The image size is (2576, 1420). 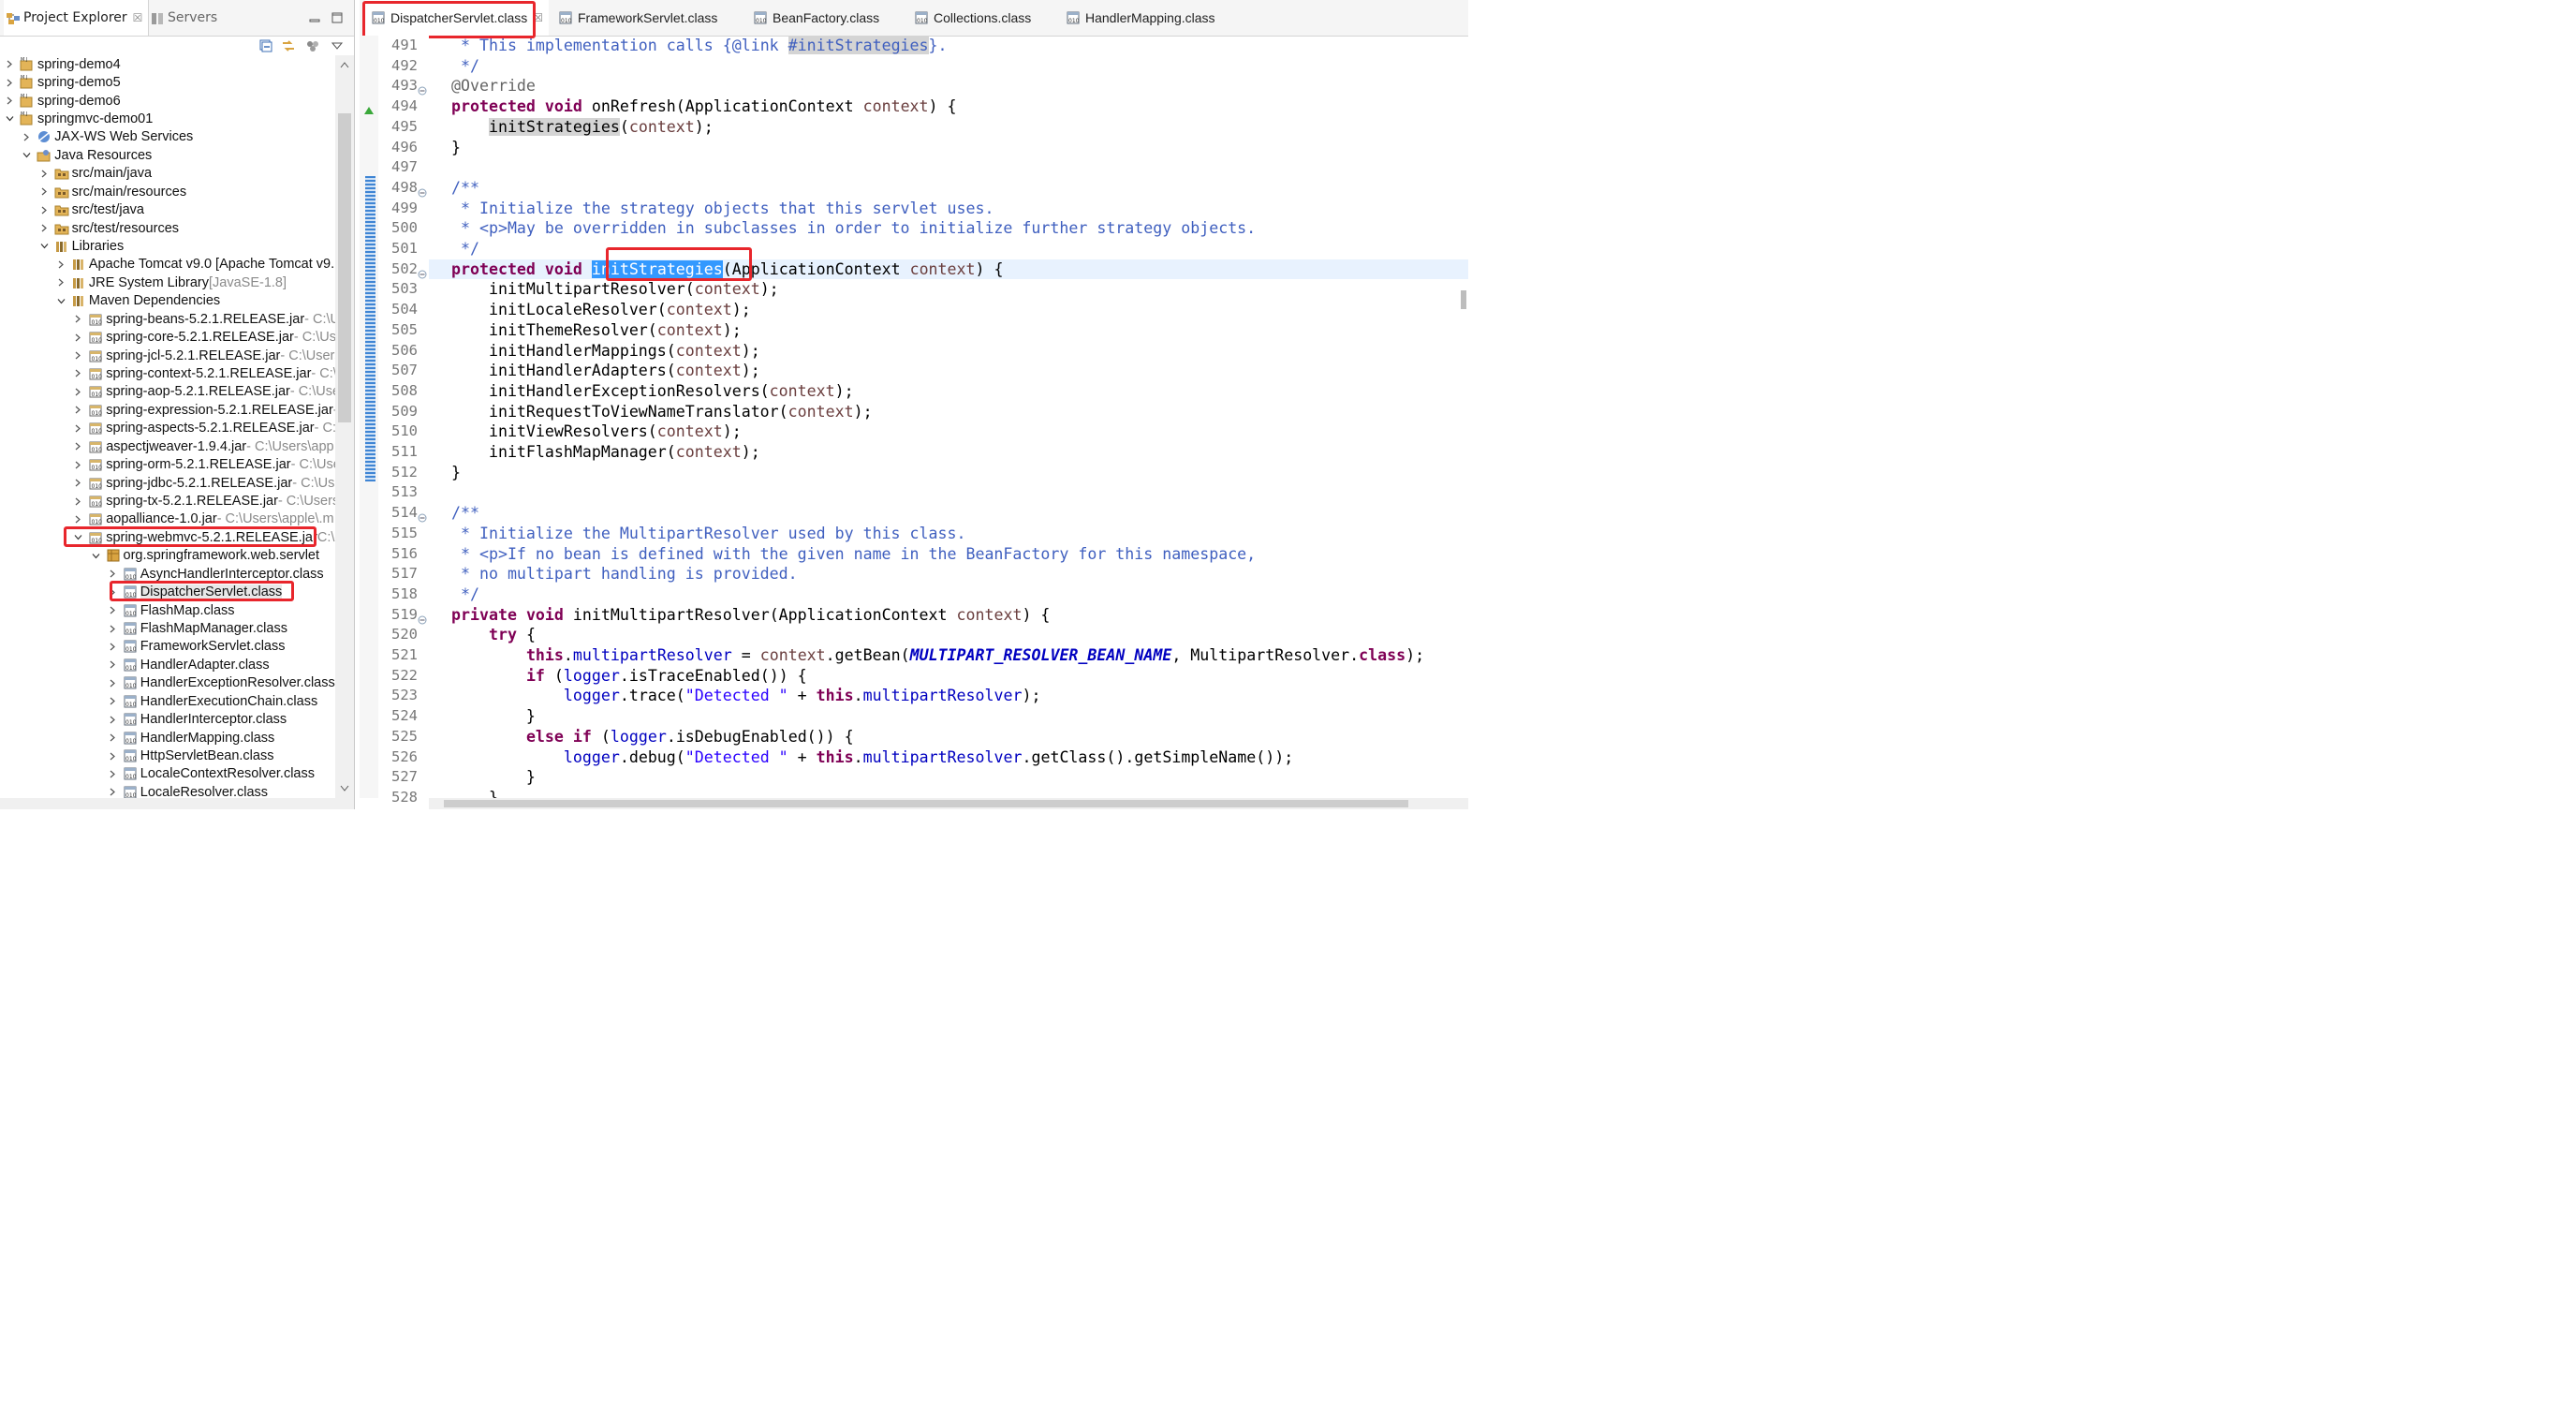 What do you see at coordinates (816, 18) in the screenshot?
I see `tab-beanfactory: 010 BeanFactory.class` at bounding box center [816, 18].